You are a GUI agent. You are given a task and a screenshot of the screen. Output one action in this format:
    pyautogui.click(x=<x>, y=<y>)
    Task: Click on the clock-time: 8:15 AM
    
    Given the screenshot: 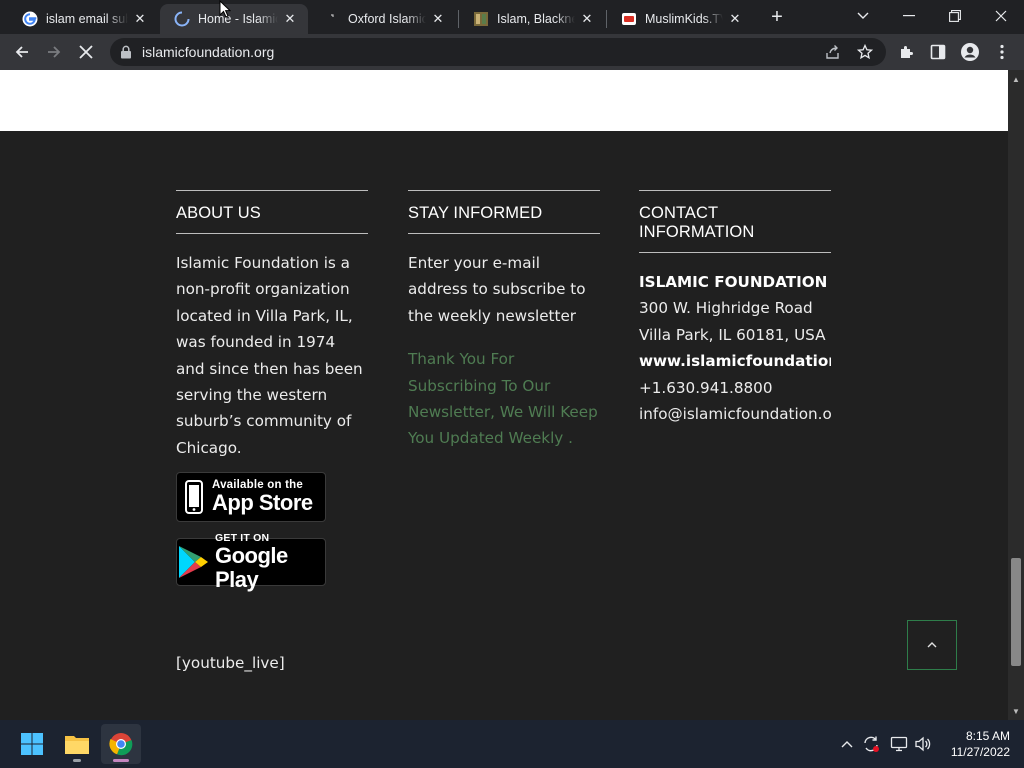 What is the action you would take?
    pyautogui.click(x=987, y=736)
    